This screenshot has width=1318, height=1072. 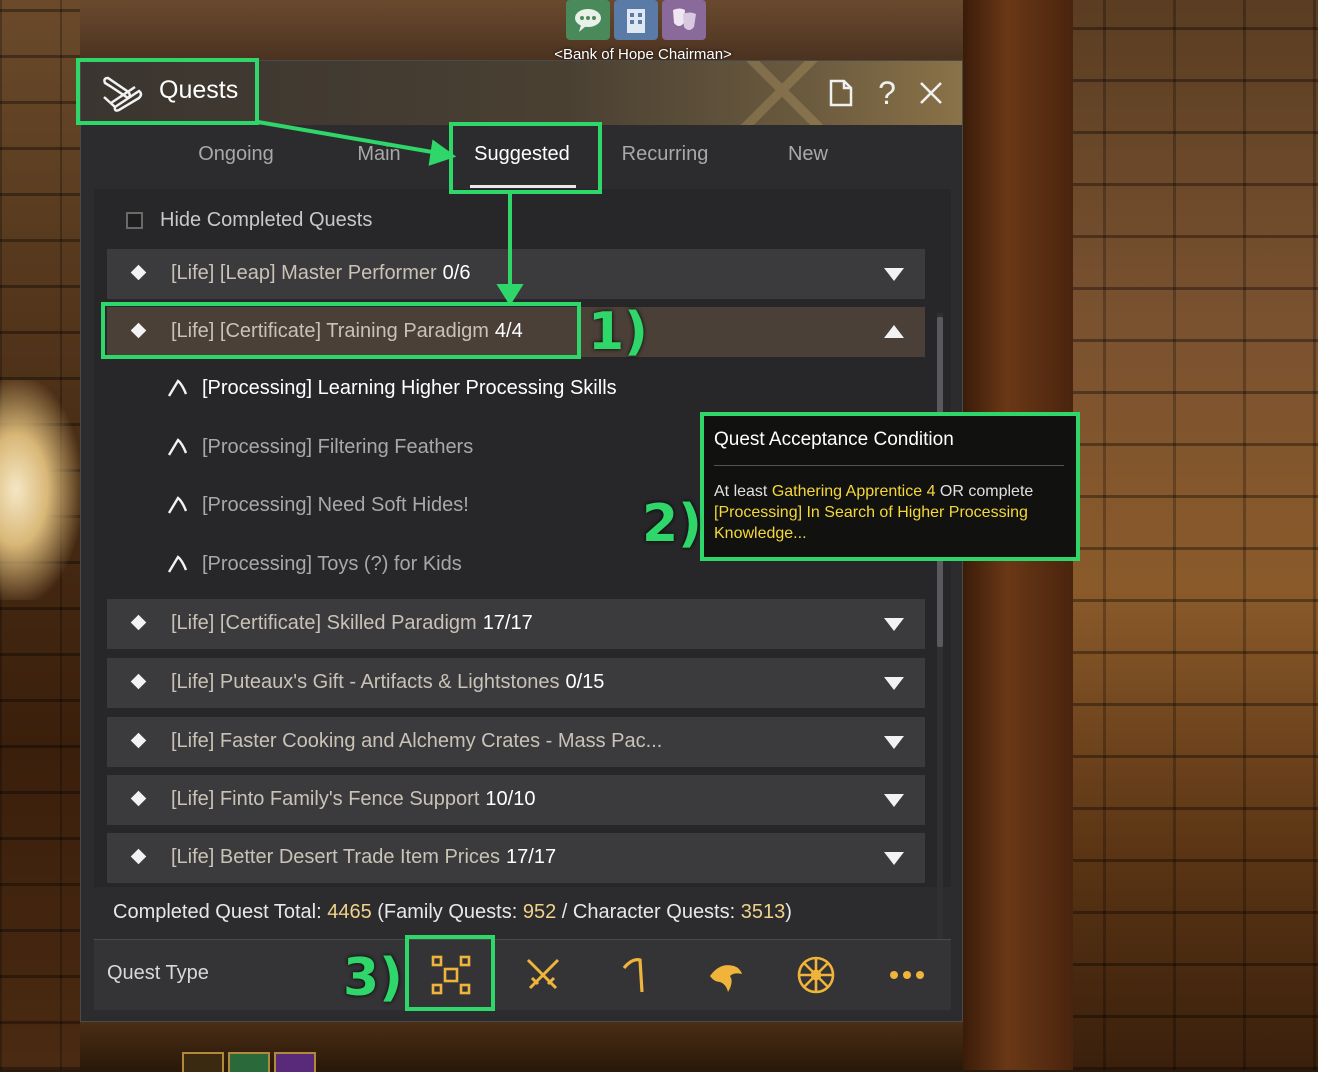 I want to click on subquest-label: [Processing] Filtering Feathers, so click(x=338, y=446).